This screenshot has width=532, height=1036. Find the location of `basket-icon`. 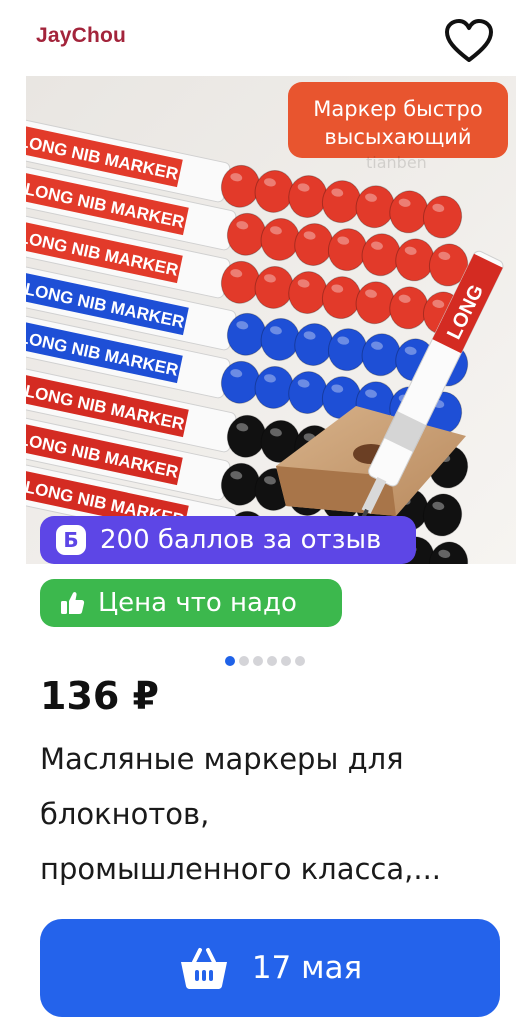

basket-icon is located at coordinates (204, 968).